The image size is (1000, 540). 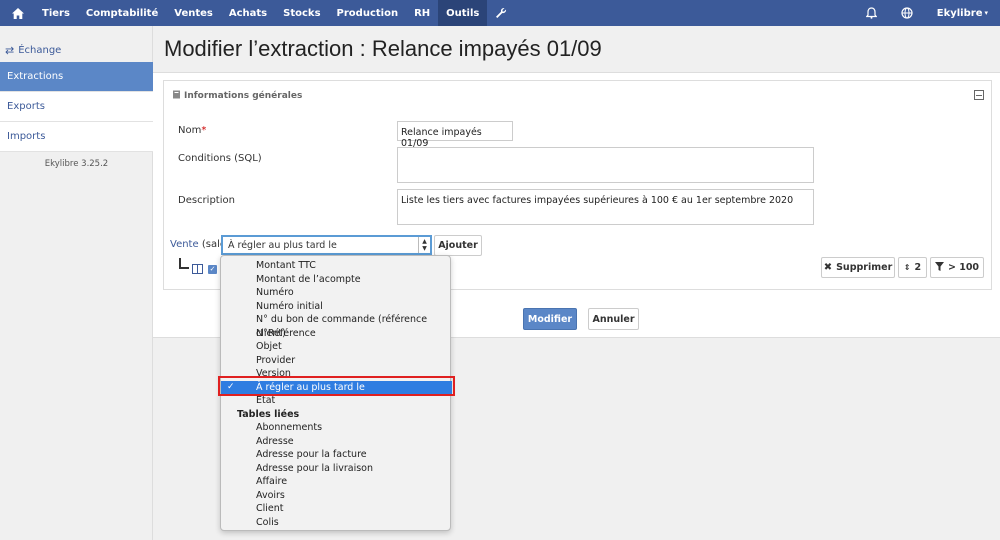 I want to click on sidebar-item-exports: Exports, so click(x=76, y=107).